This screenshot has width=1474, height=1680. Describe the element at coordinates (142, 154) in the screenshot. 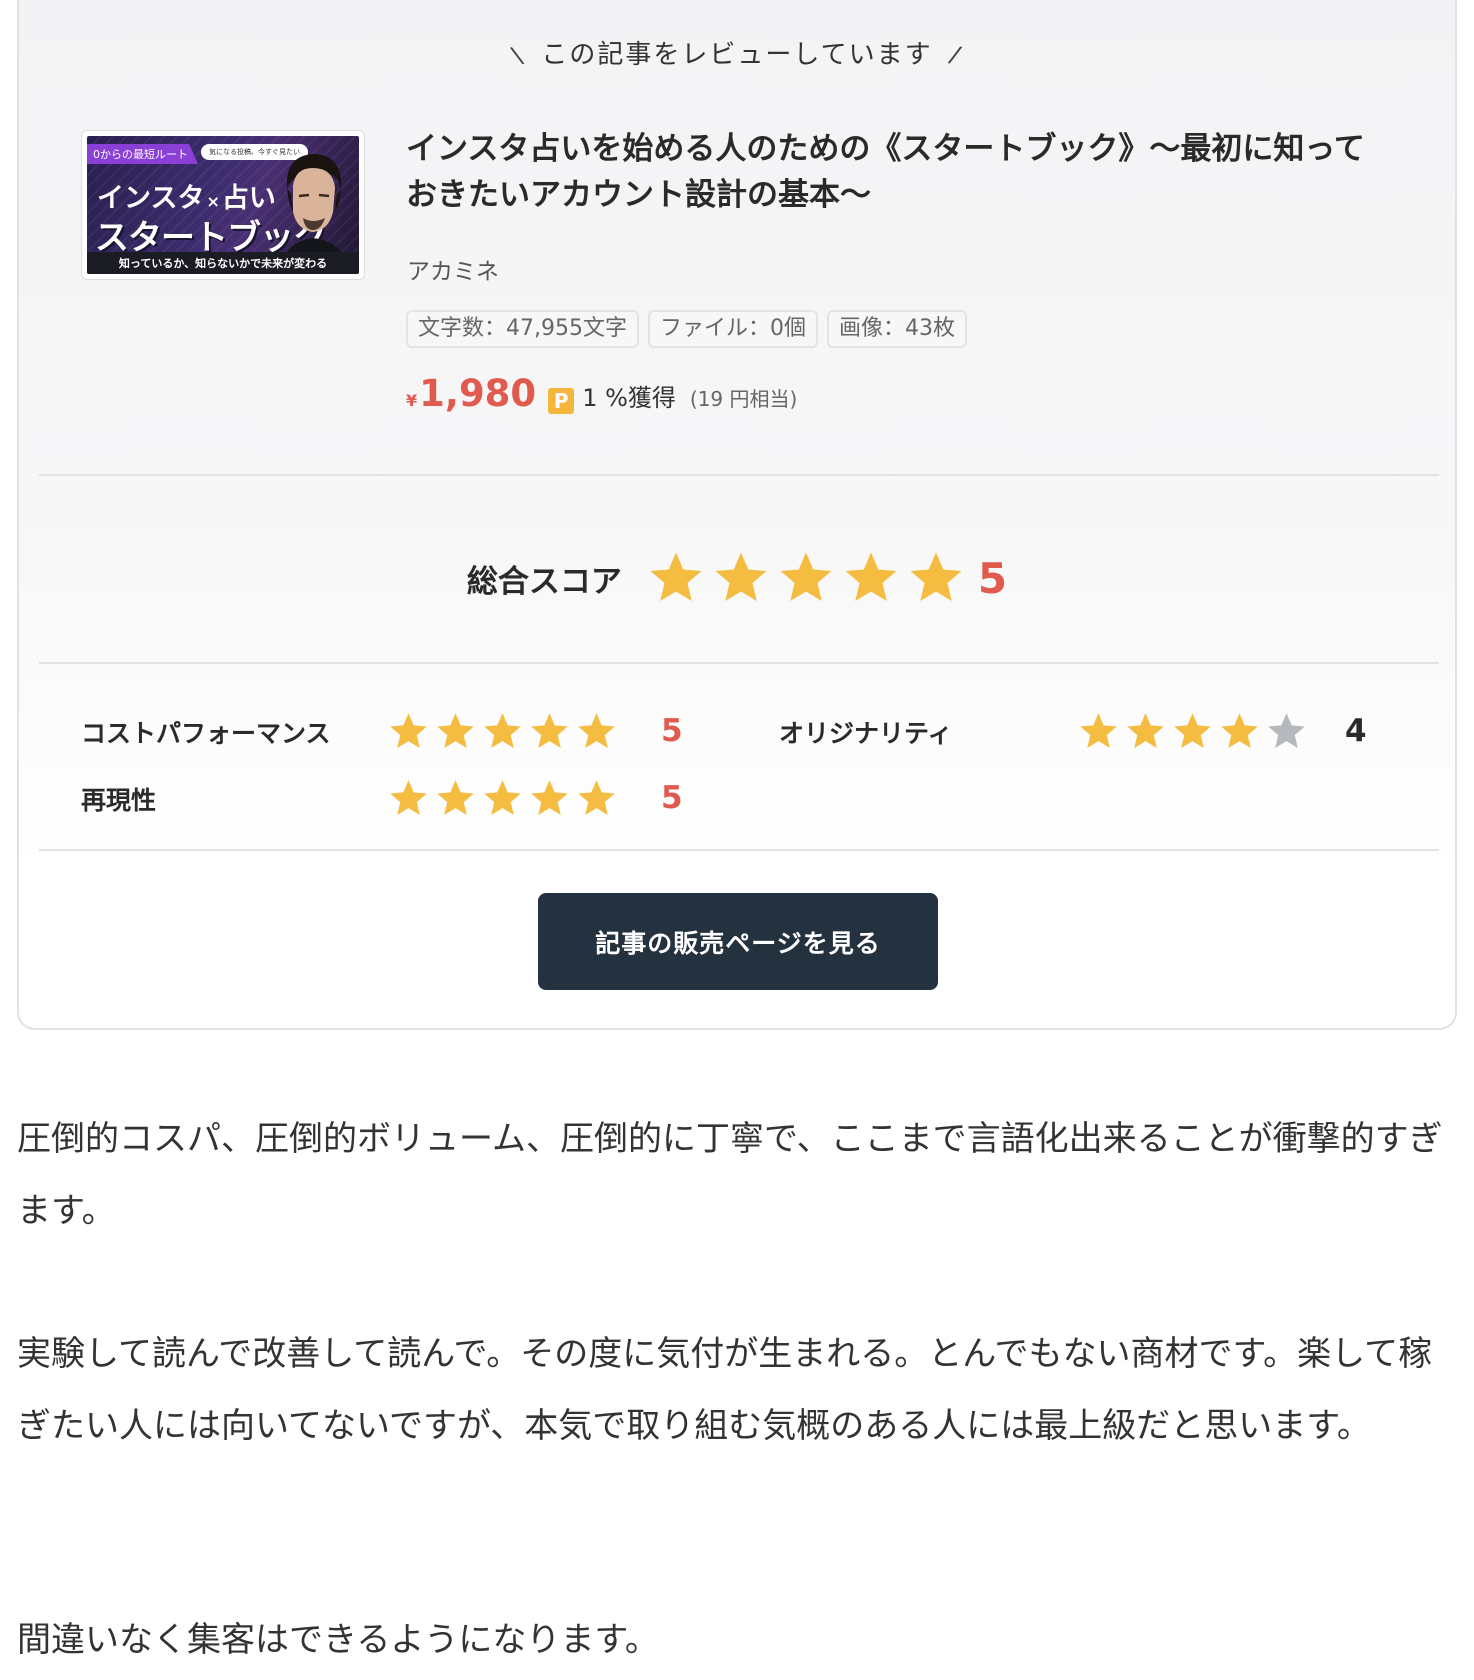

I see `thumbnail-tag: 0からの最短ルート` at that location.